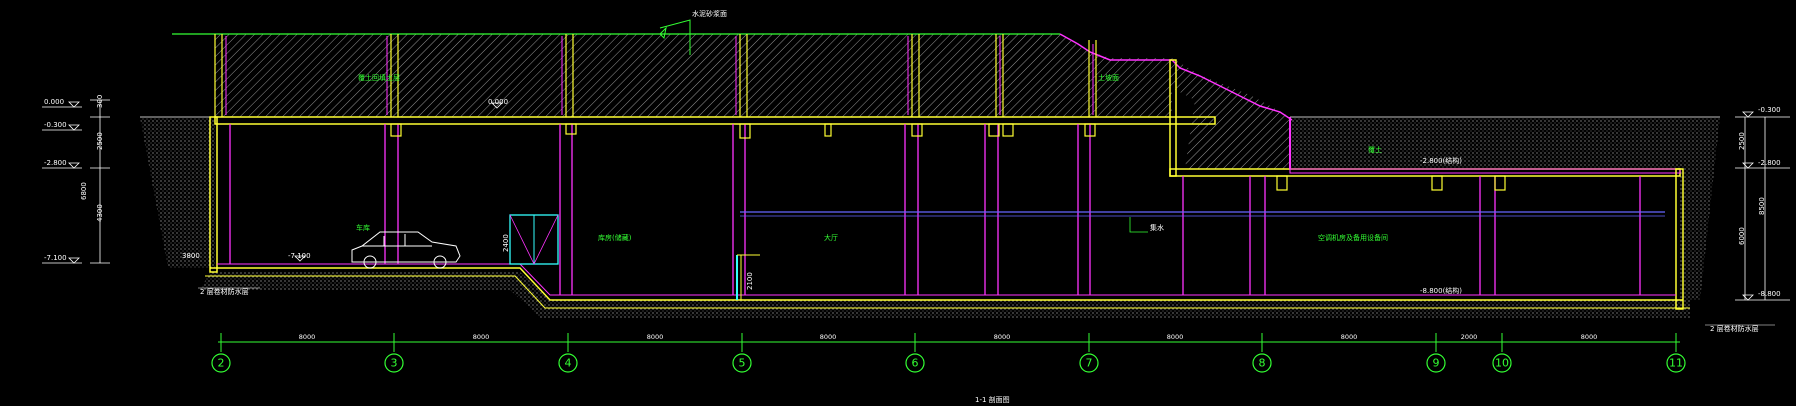  Describe the element at coordinates (1353, 237) in the screenshot. I see `room-plant: 空调机房及备用设备间` at that location.